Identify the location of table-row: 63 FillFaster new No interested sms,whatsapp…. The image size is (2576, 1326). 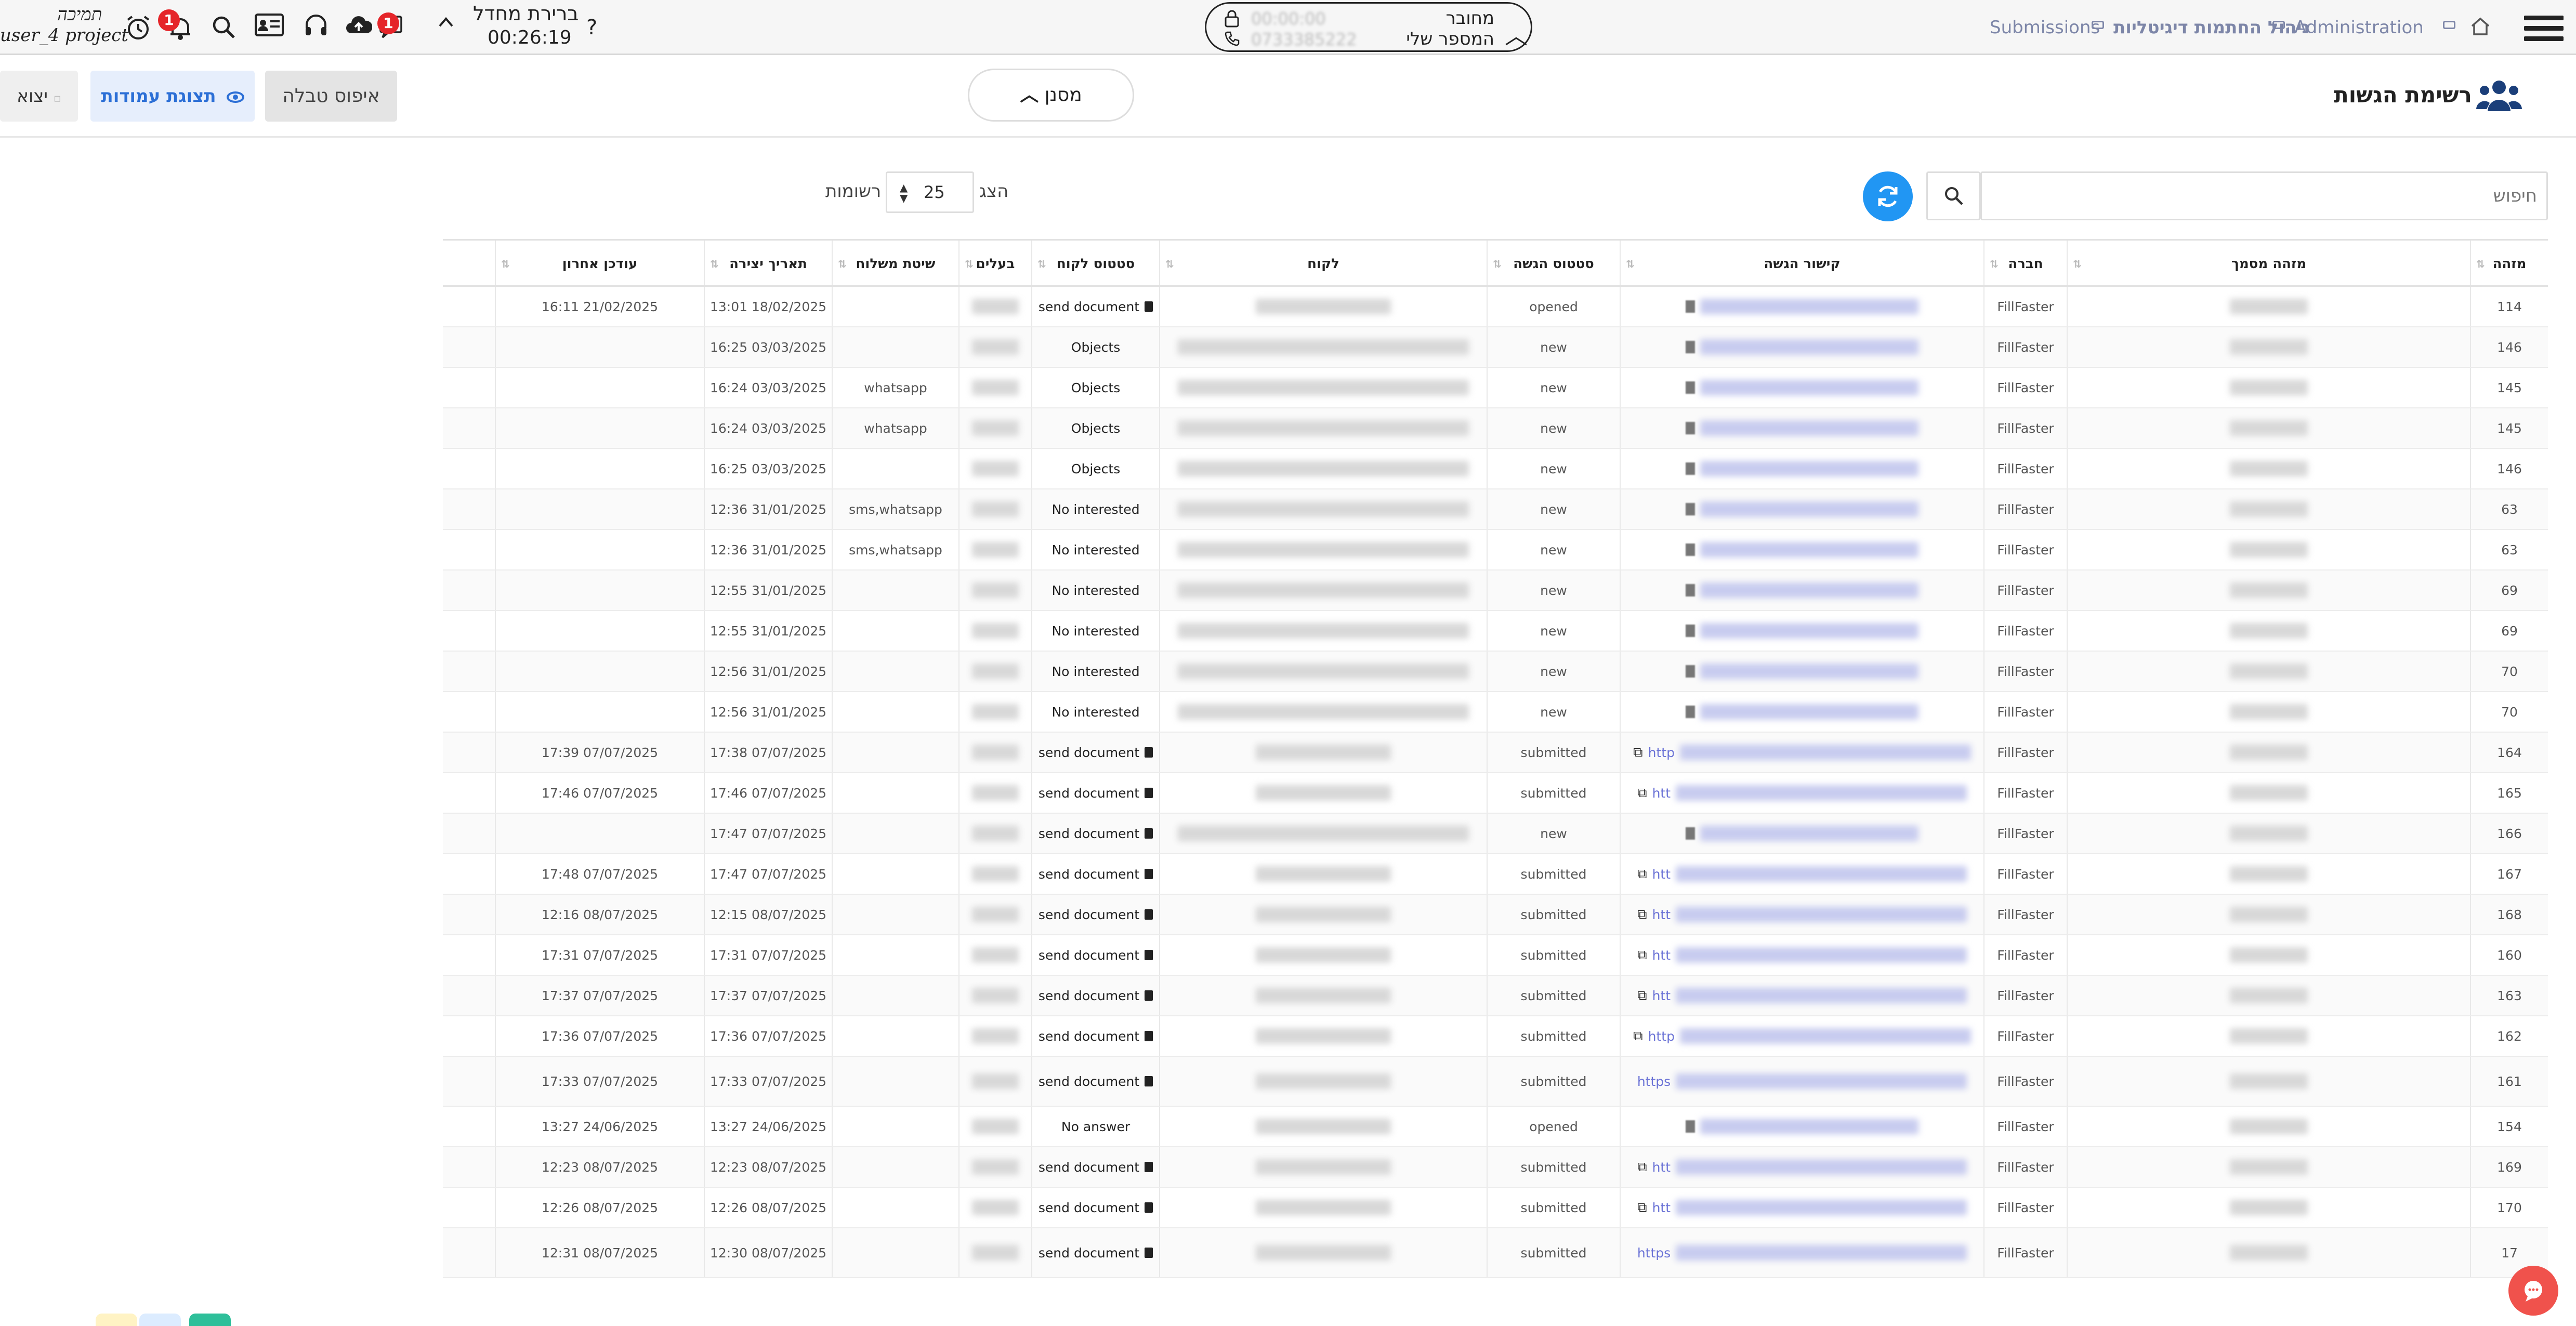
(1496, 550).